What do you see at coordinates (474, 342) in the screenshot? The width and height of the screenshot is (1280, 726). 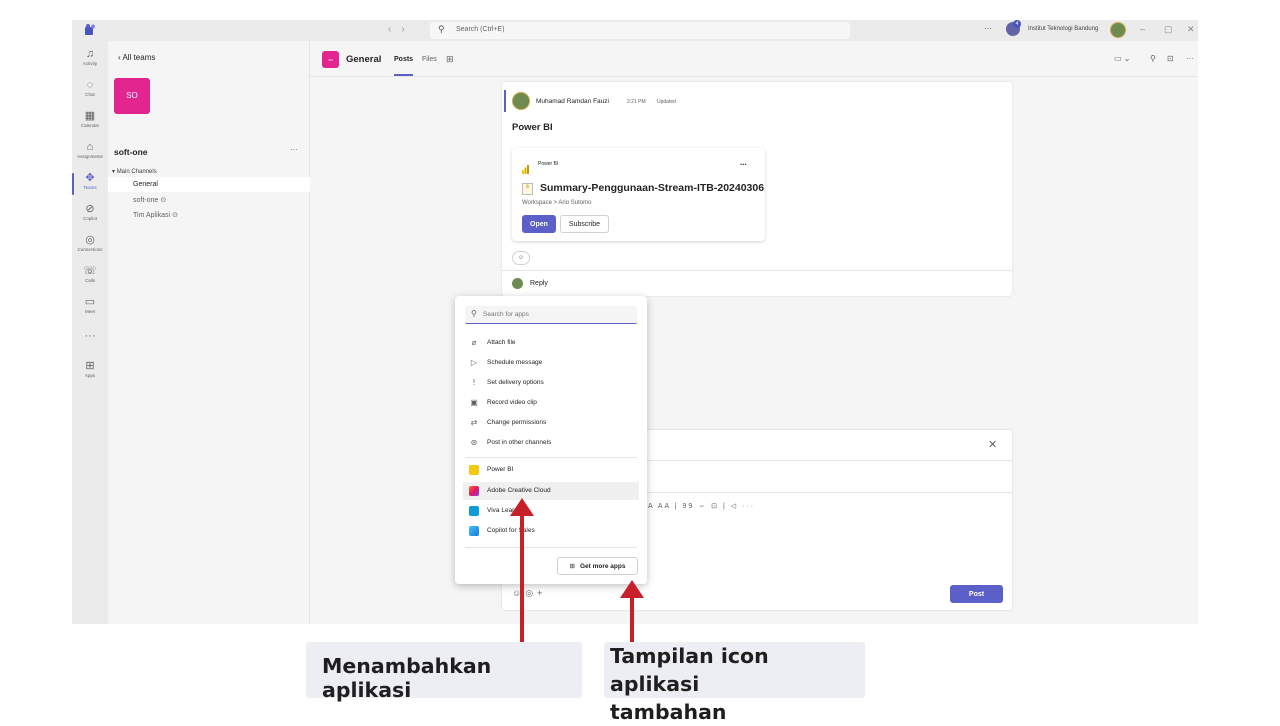 I see `paperclip-icon: ⌀` at bounding box center [474, 342].